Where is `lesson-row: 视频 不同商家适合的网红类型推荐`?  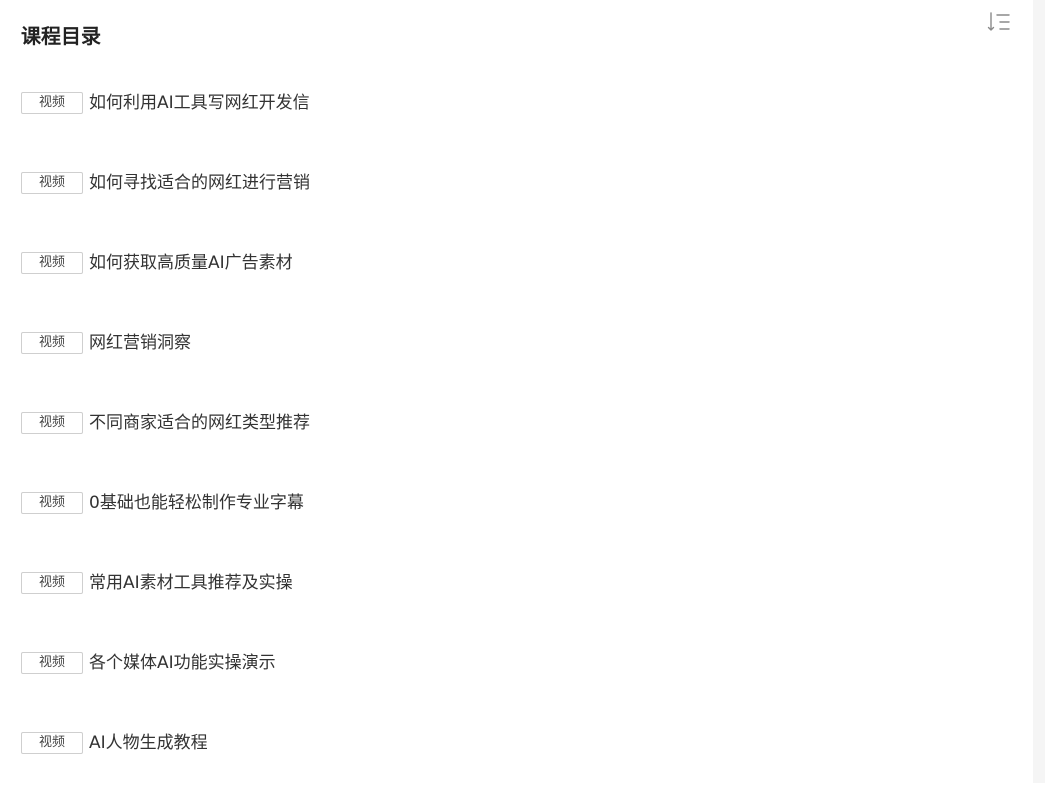 lesson-row: 视频 不同商家适合的网红类型推荐 is located at coordinates (165, 423).